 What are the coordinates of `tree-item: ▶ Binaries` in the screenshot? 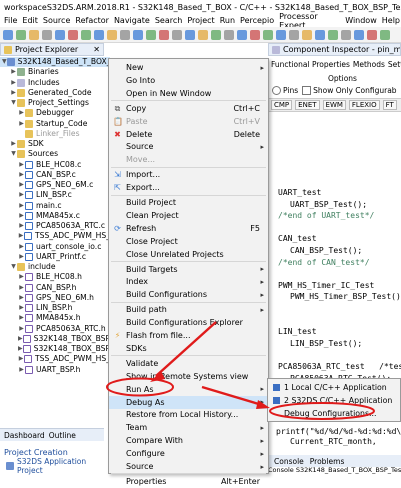 It's located at (55, 72).